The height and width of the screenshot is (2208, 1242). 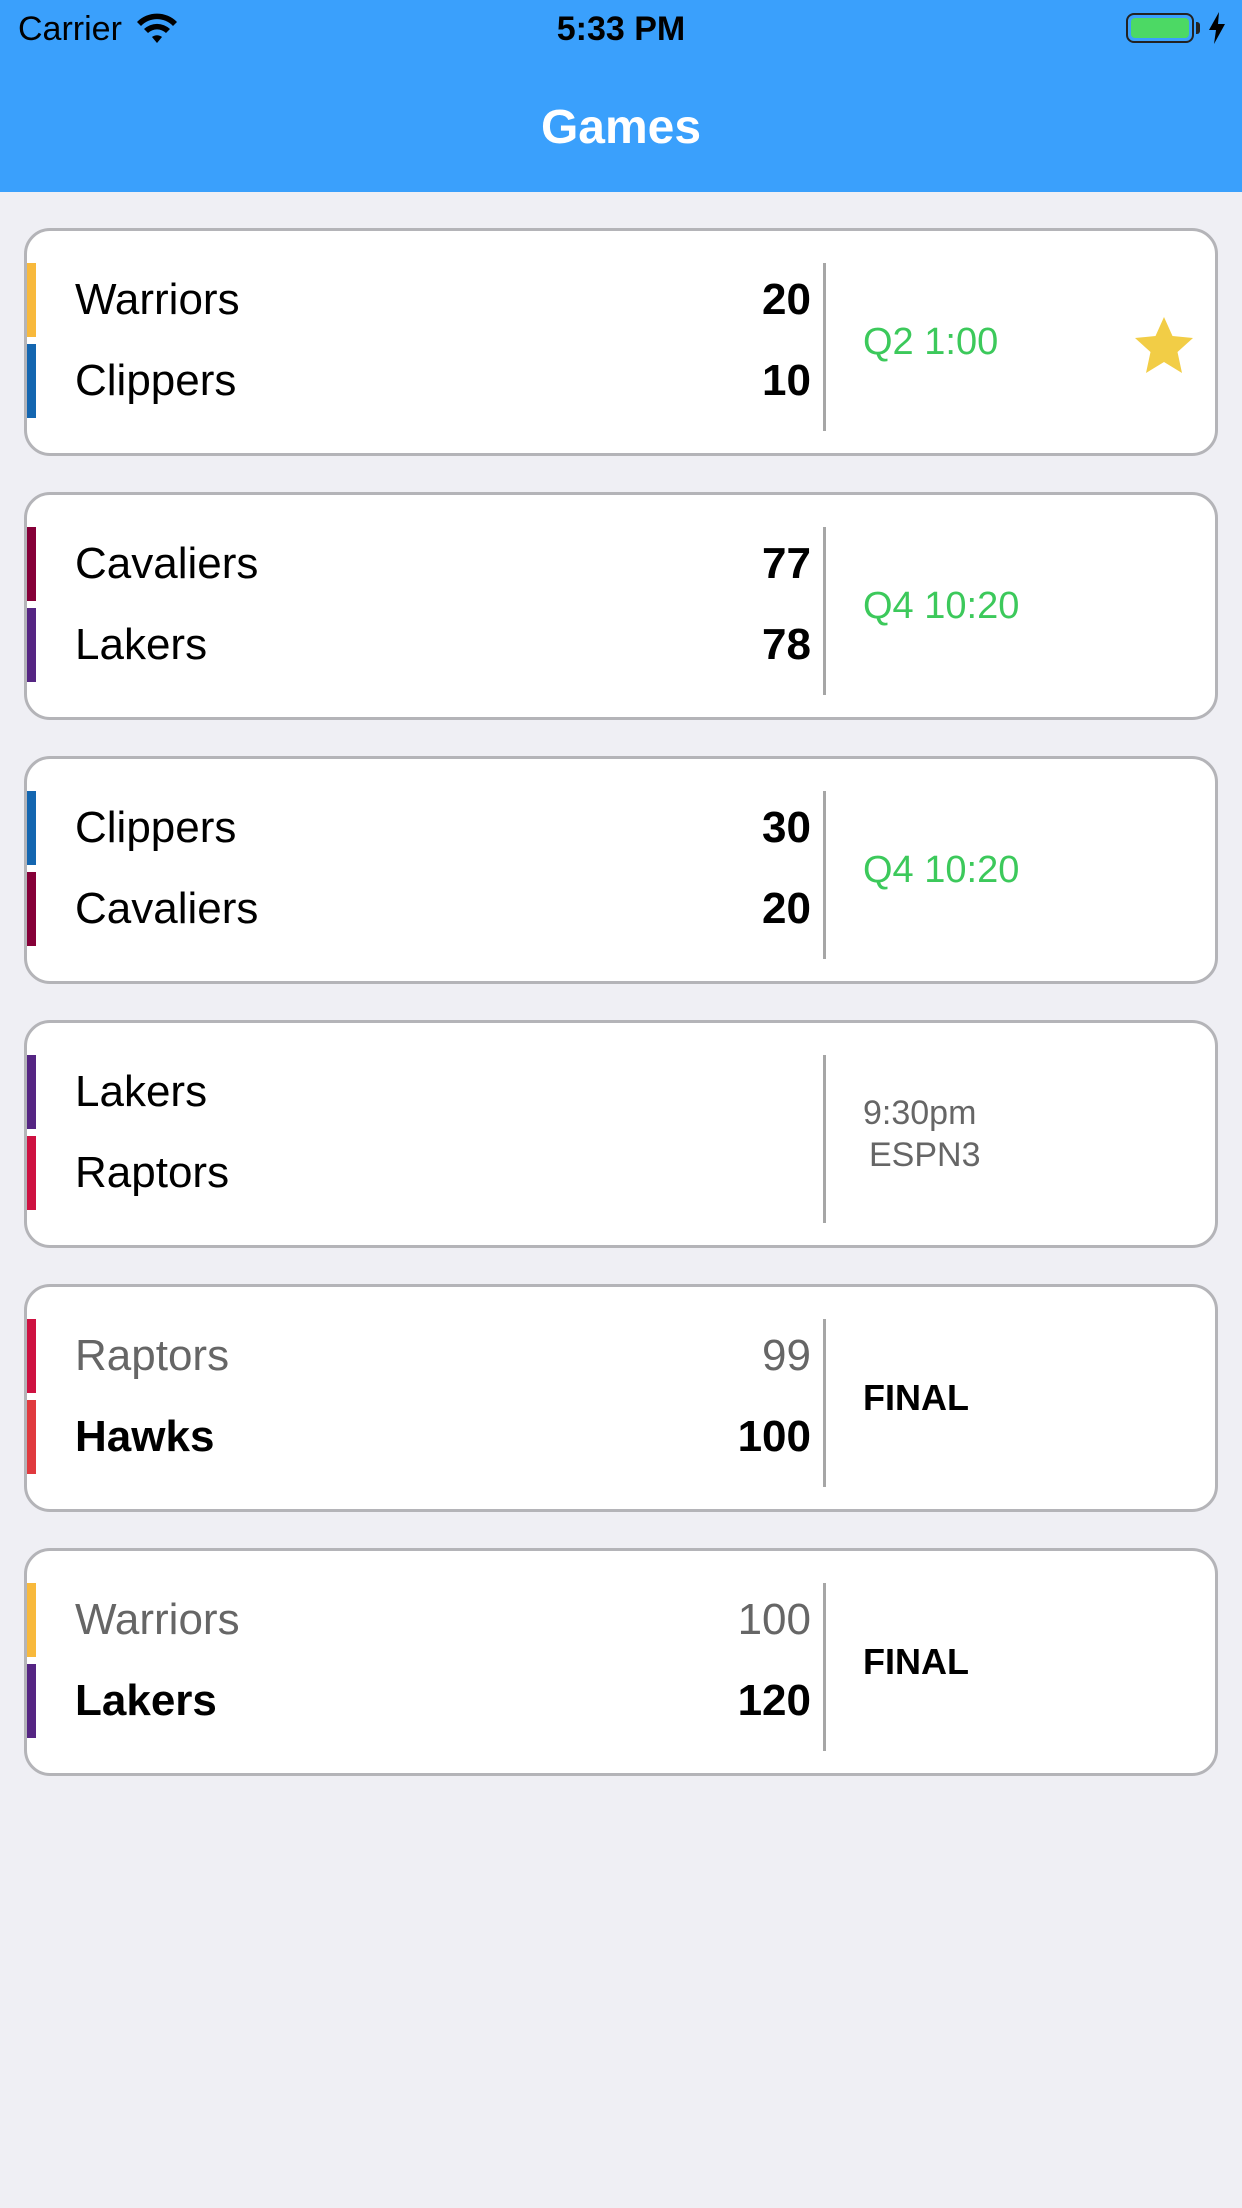 What do you see at coordinates (427, 1620) in the screenshot?
I see `team-row-home: Warriors 100` at bounding box center [427, 1620].